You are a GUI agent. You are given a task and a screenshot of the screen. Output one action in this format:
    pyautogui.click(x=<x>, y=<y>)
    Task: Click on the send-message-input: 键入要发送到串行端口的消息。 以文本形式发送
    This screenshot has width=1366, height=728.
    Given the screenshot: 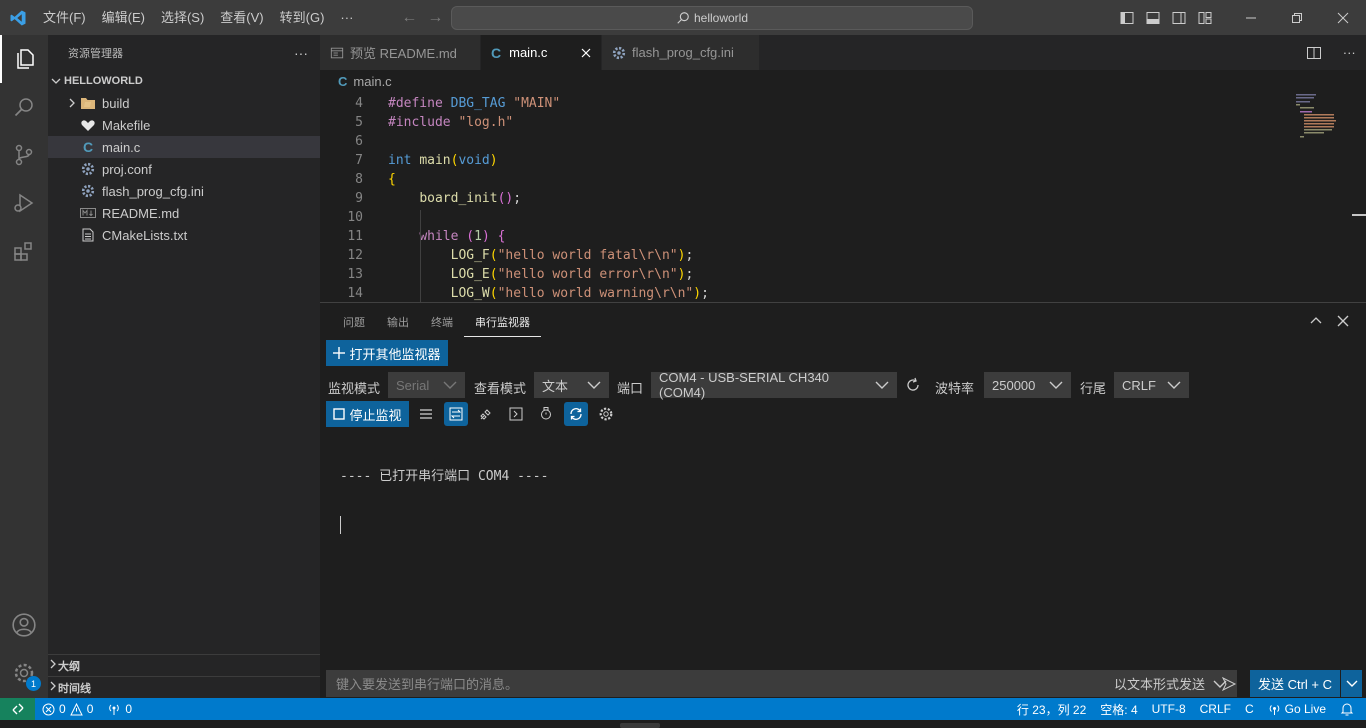 What is the action you would take?
    pyautogui.click(x=781, y=683)
    